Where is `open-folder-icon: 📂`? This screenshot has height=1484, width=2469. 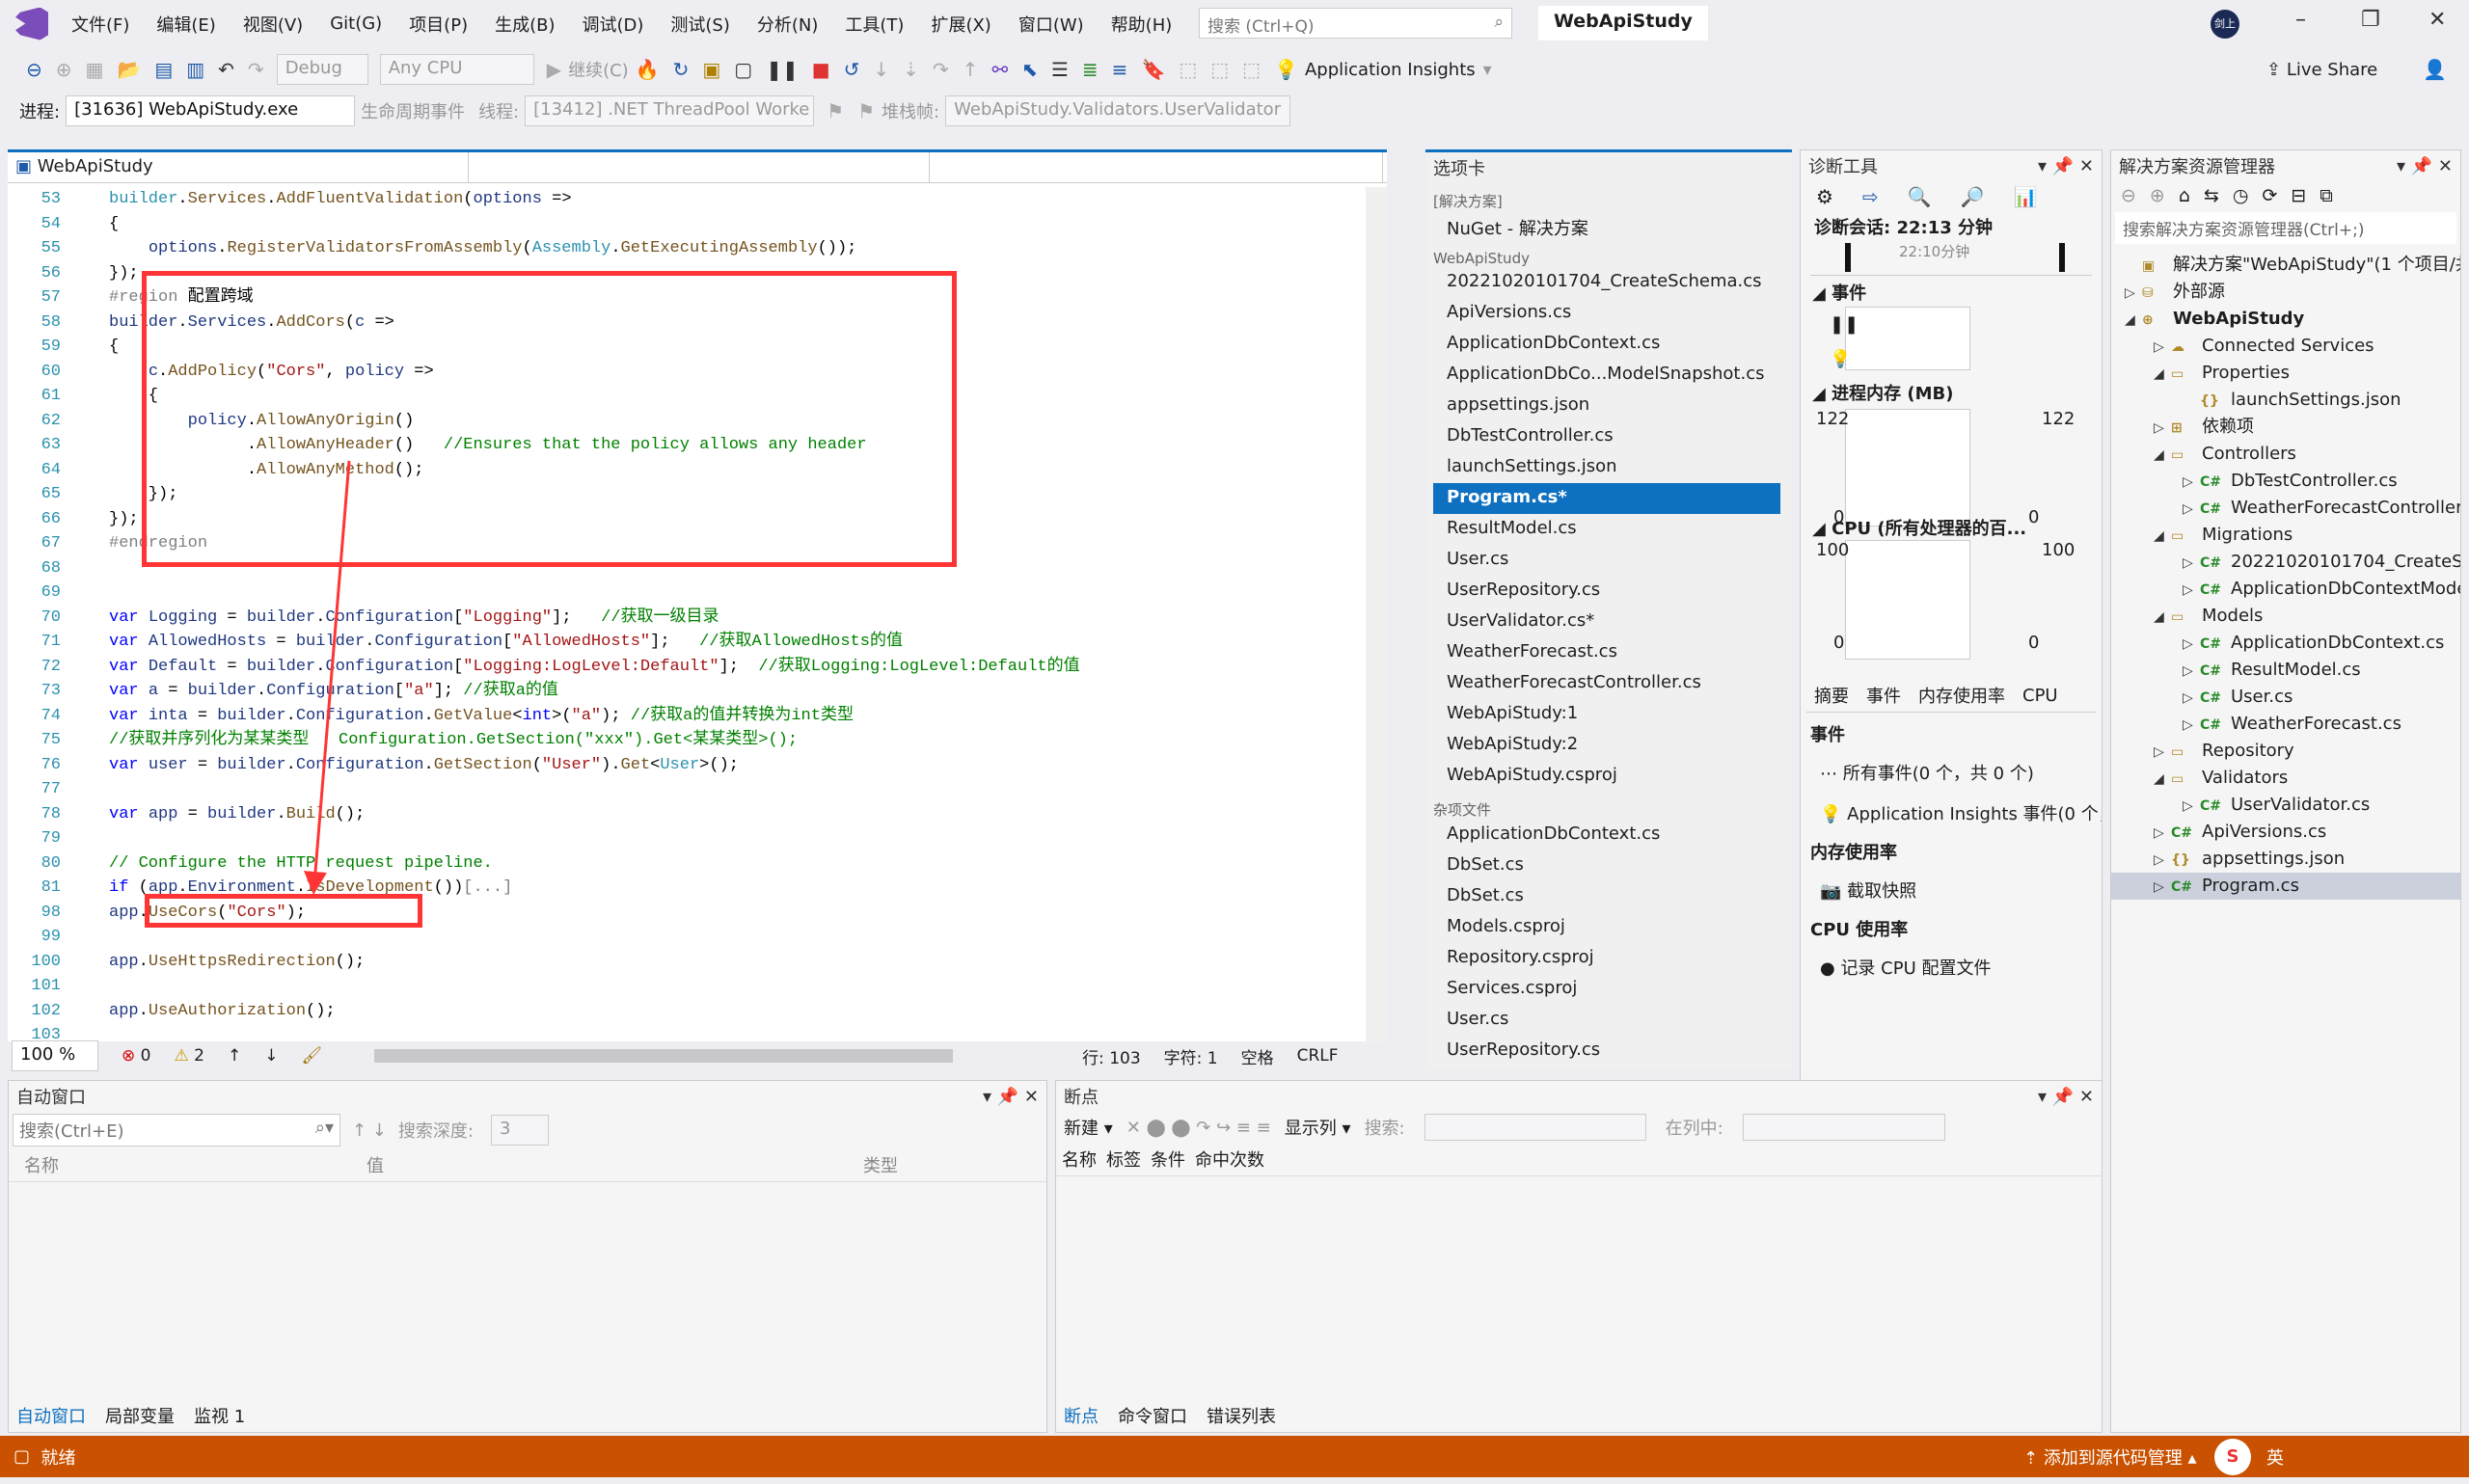 open-folder-icon: 📂 is located at coordinates (129, 69).